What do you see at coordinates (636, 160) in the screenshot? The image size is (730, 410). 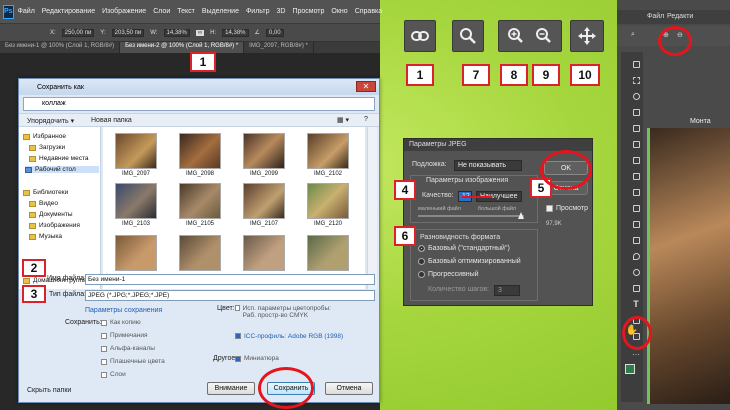 I see `healing-brush-icon` at bounding box center [636, 160].